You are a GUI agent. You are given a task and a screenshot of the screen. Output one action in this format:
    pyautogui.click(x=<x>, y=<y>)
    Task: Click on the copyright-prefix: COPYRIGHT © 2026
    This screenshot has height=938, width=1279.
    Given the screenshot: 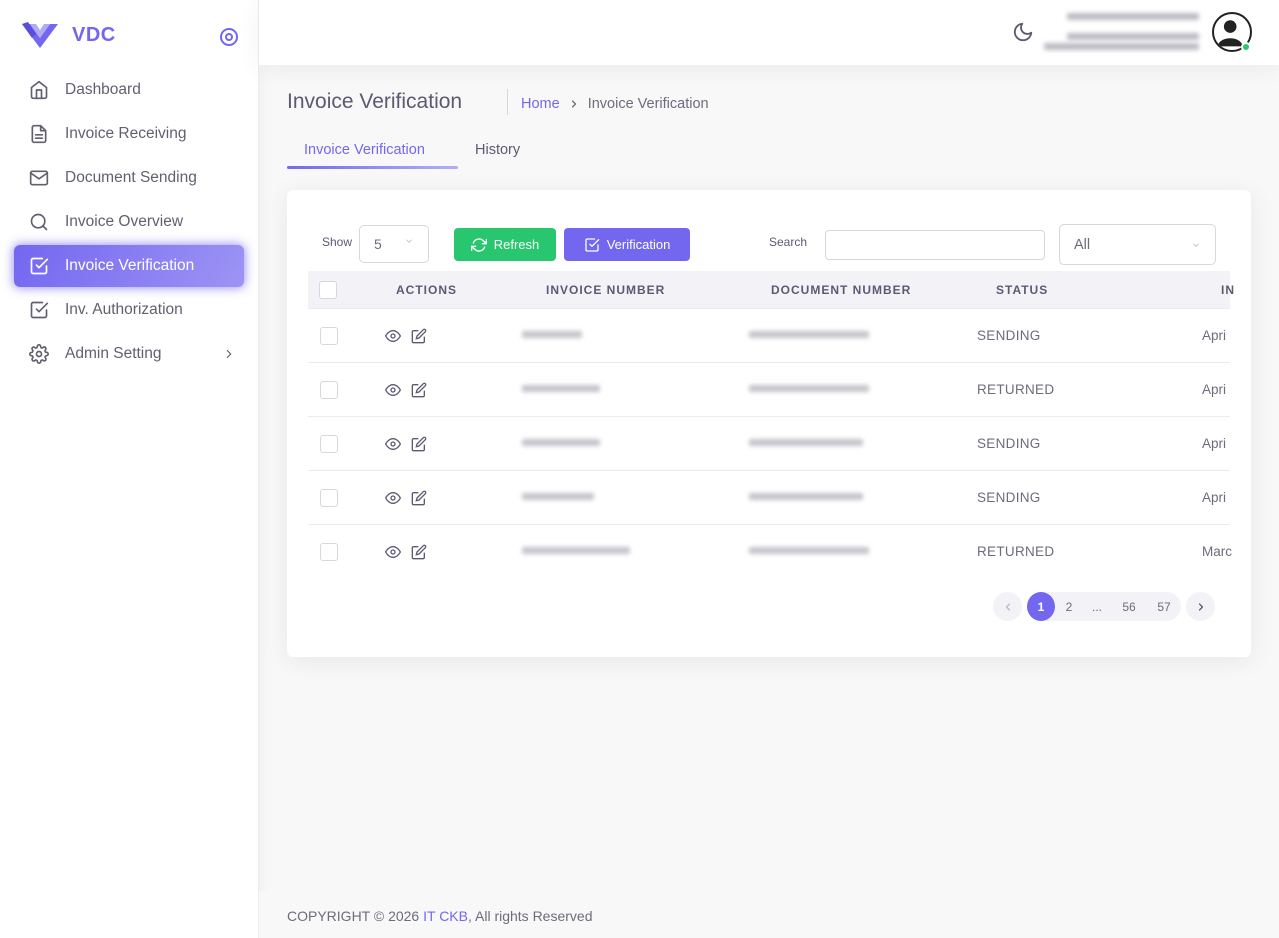 What is the action you would take?
    pyautogui.click(x=355, y=916)
    